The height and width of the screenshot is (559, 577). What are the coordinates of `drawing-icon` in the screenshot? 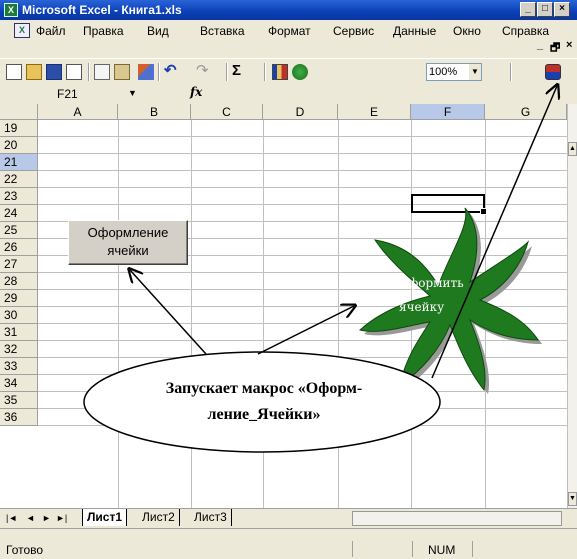 It's located at (300, 72).